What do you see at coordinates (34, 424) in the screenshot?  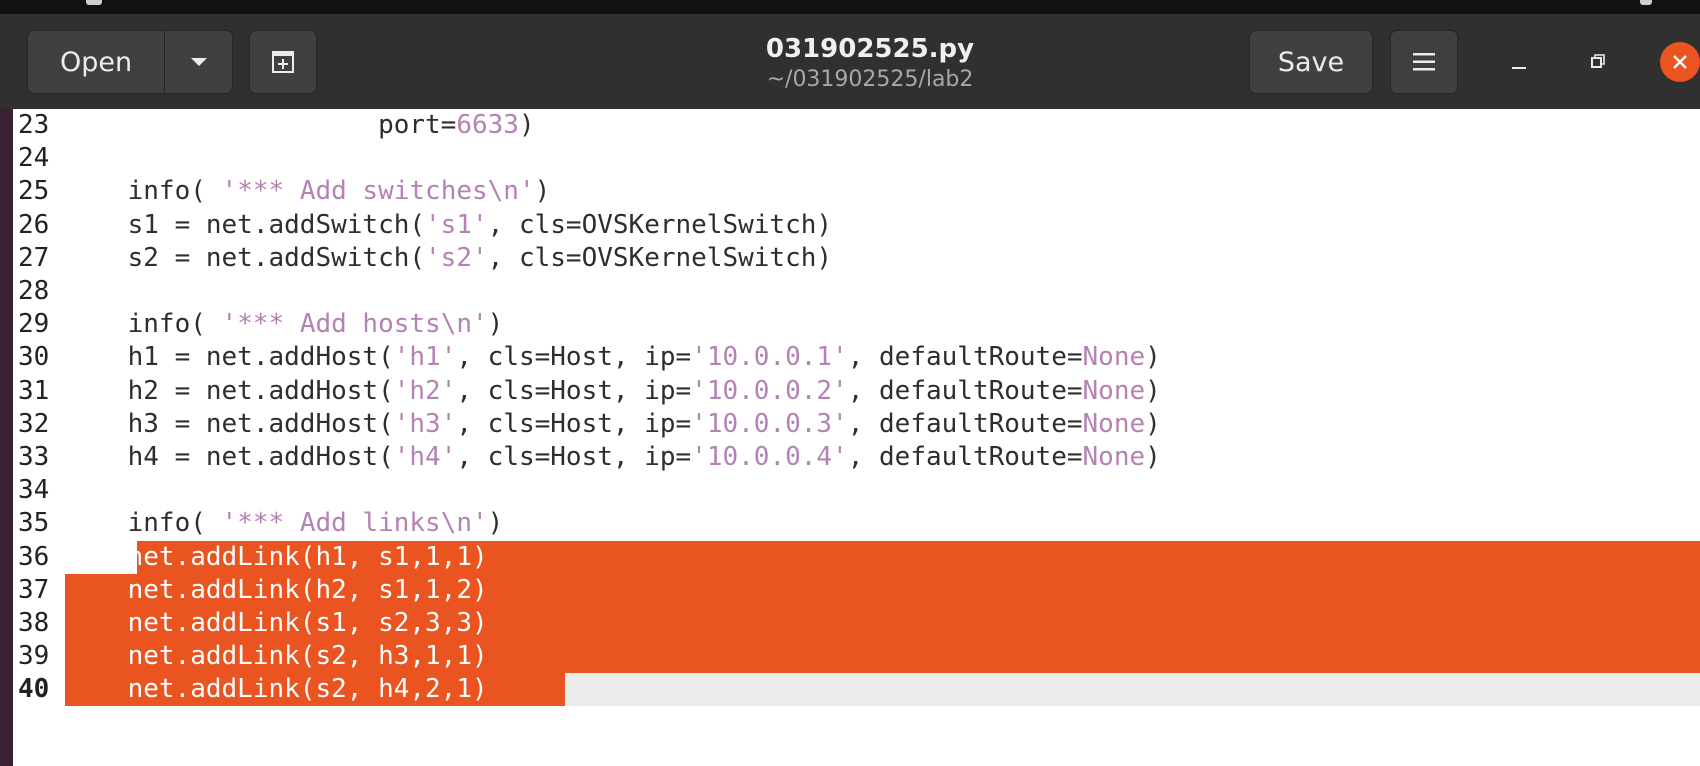 I see `line-number: 32` at bounding box center [34, 424].